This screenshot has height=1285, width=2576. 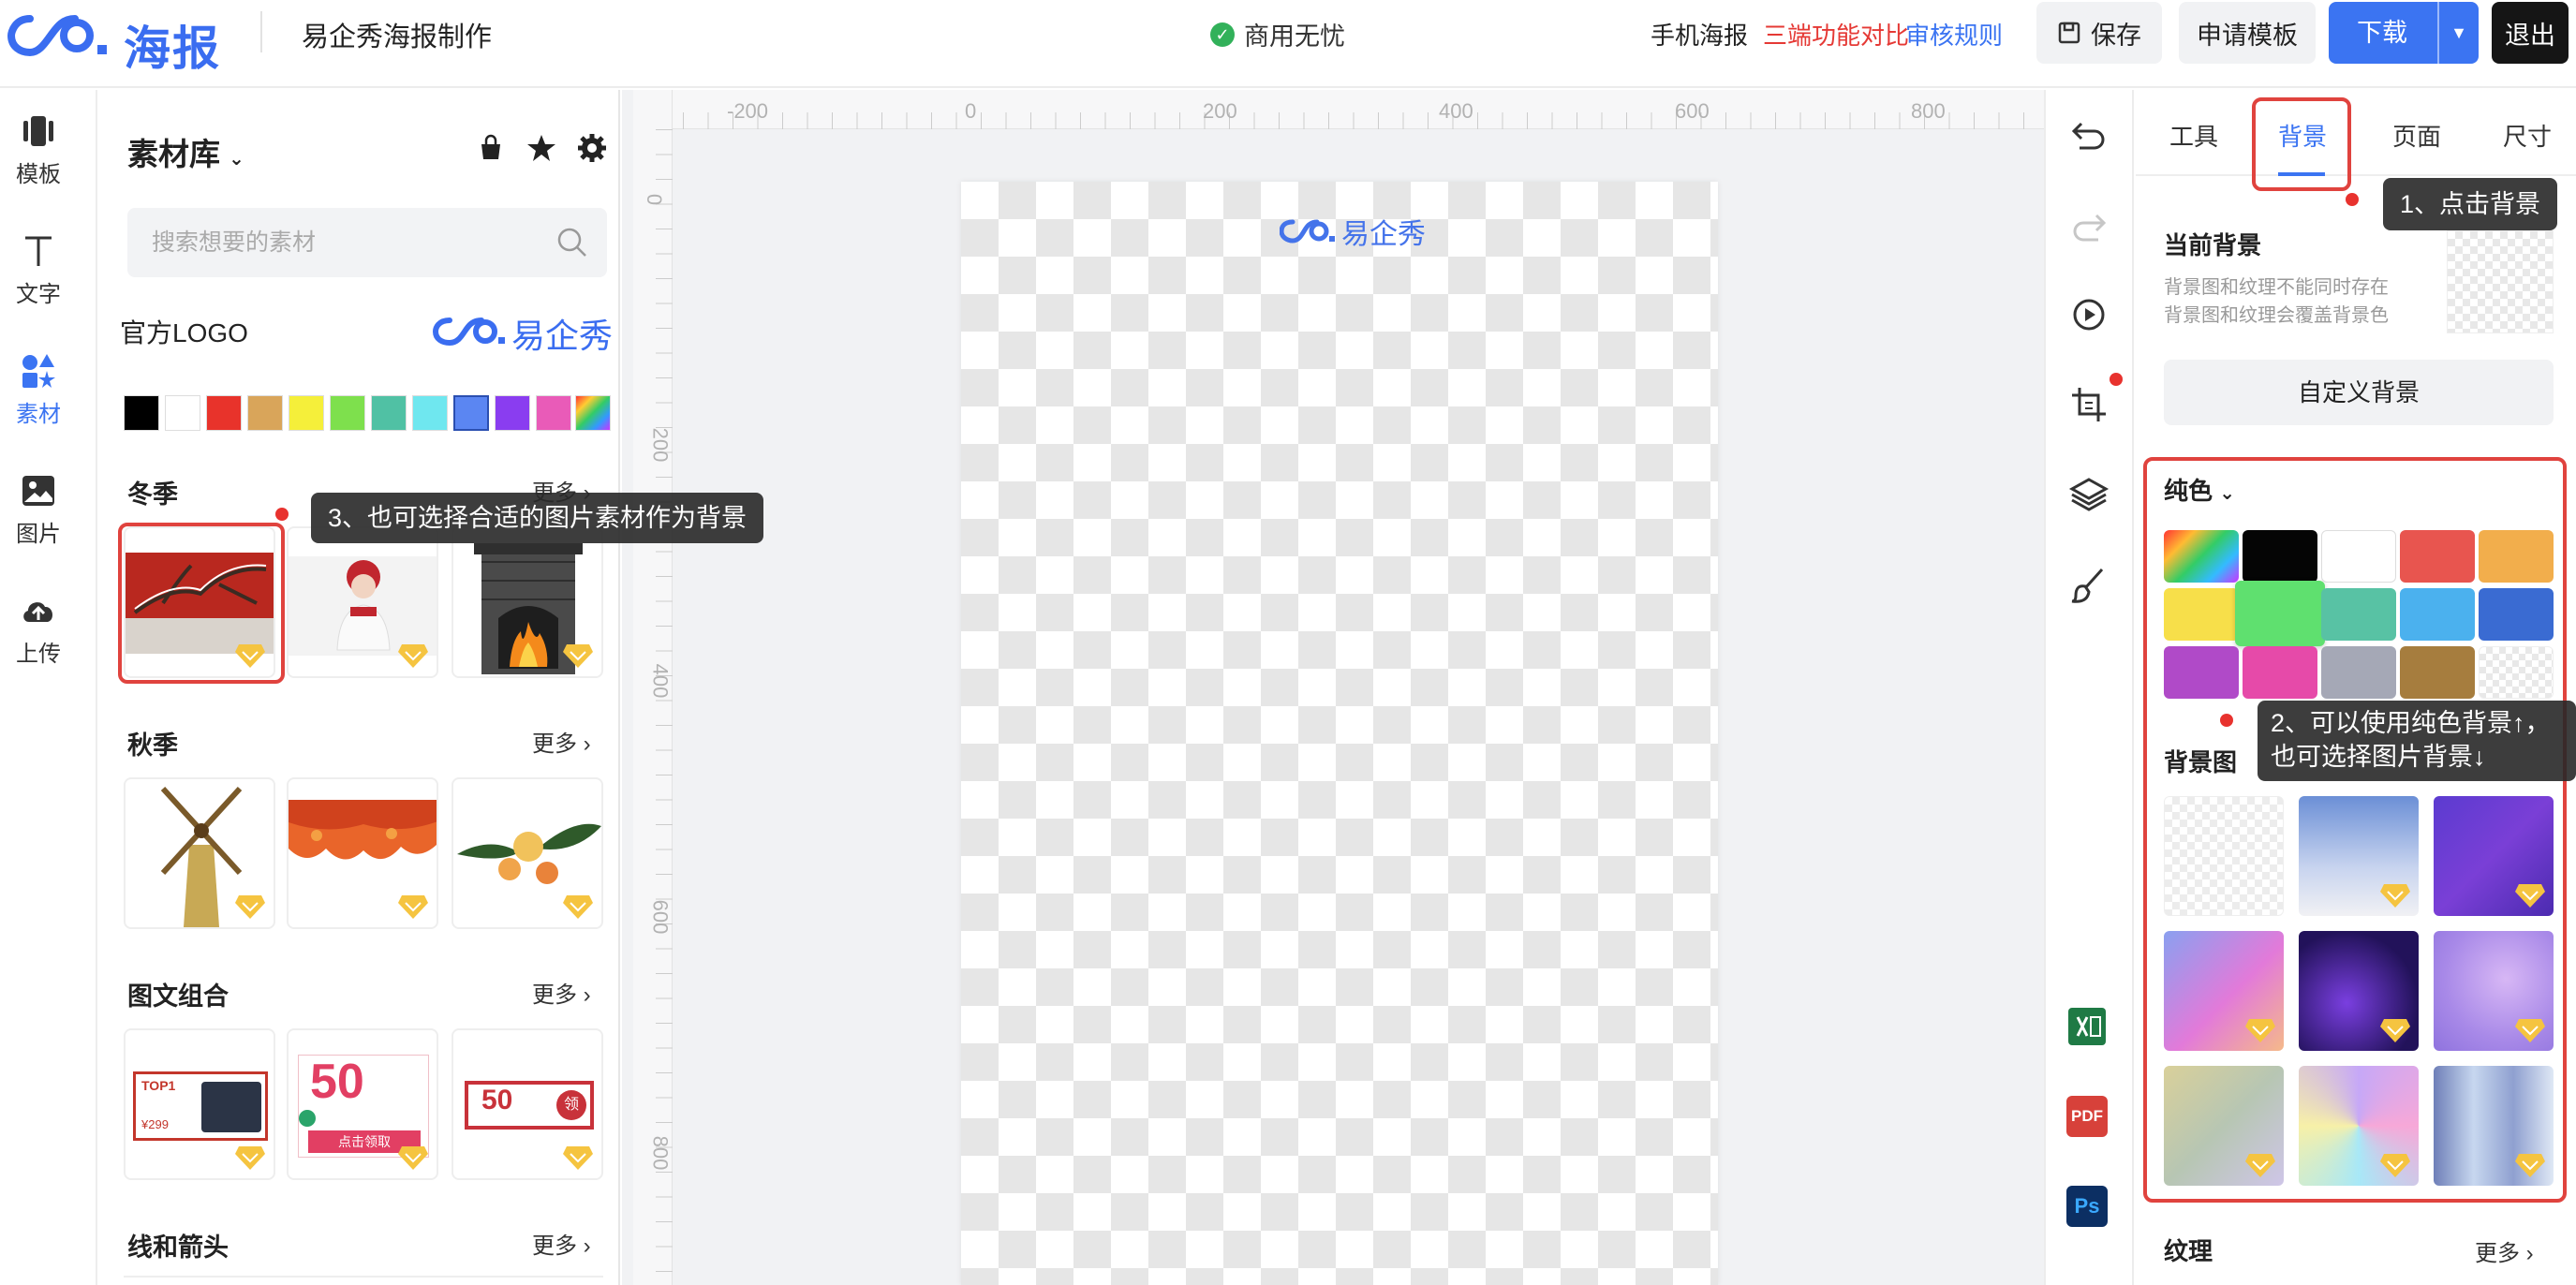 I want to click on bg-image-title: 背景图, so click(x=2201, y=762).